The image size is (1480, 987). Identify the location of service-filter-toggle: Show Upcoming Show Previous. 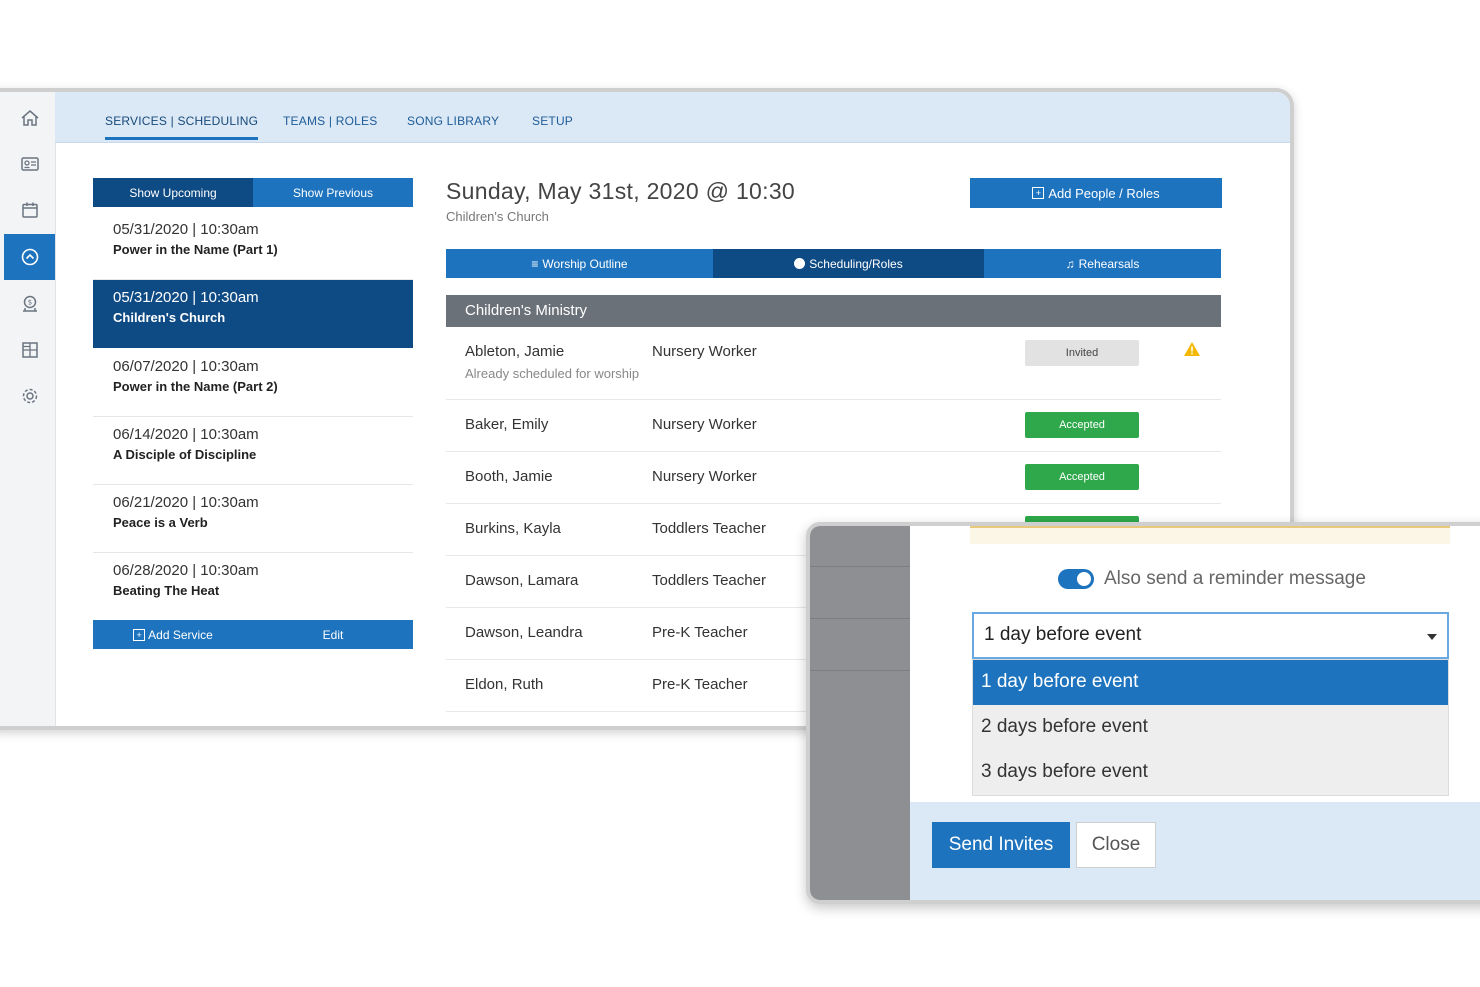
(253, 192).